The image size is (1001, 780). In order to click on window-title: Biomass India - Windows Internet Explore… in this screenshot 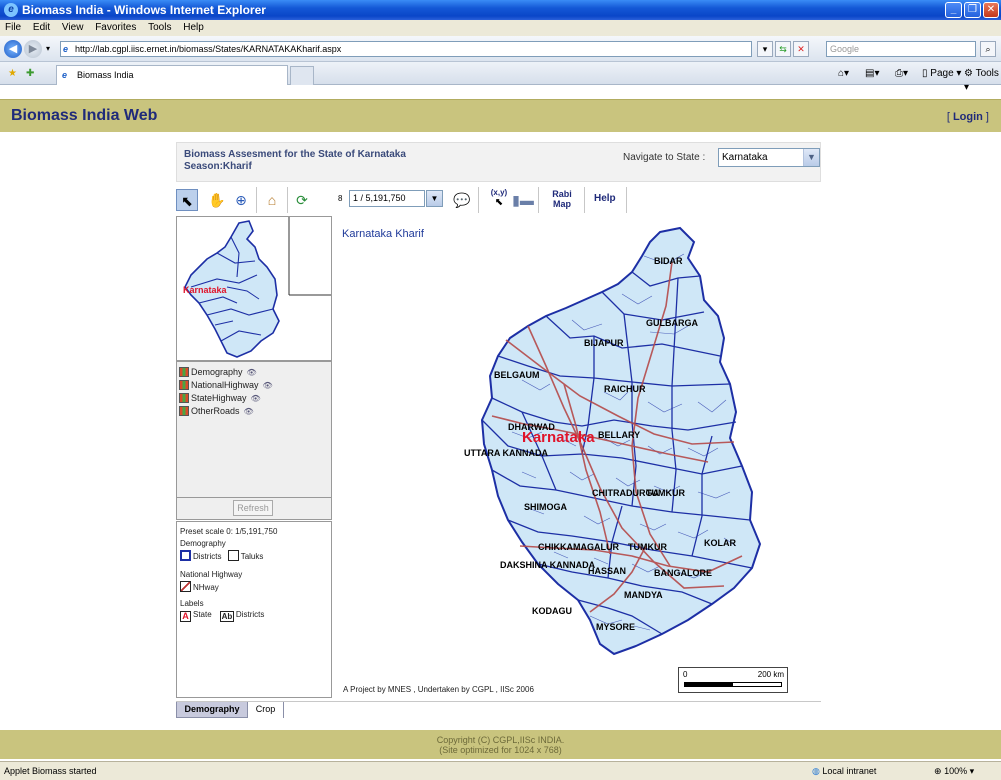, I will do `click(144, 10)`.